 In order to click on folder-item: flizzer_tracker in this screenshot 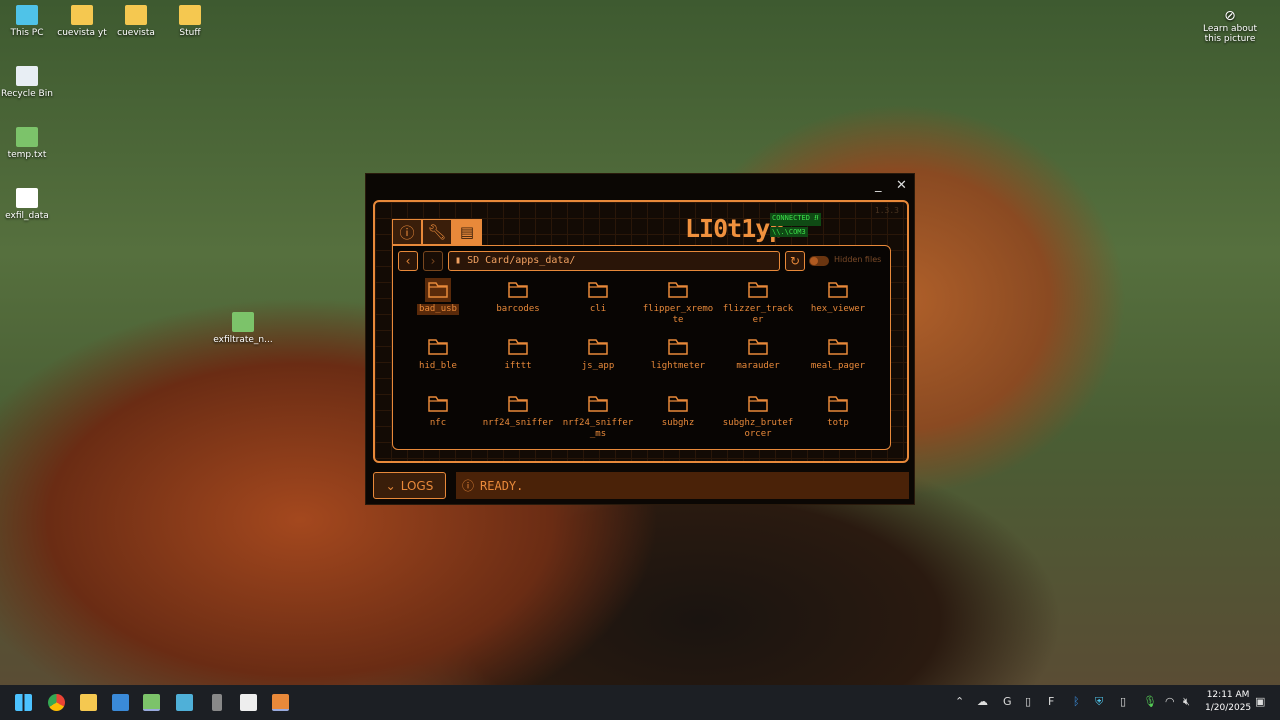, I will do `click(758, 306)`.